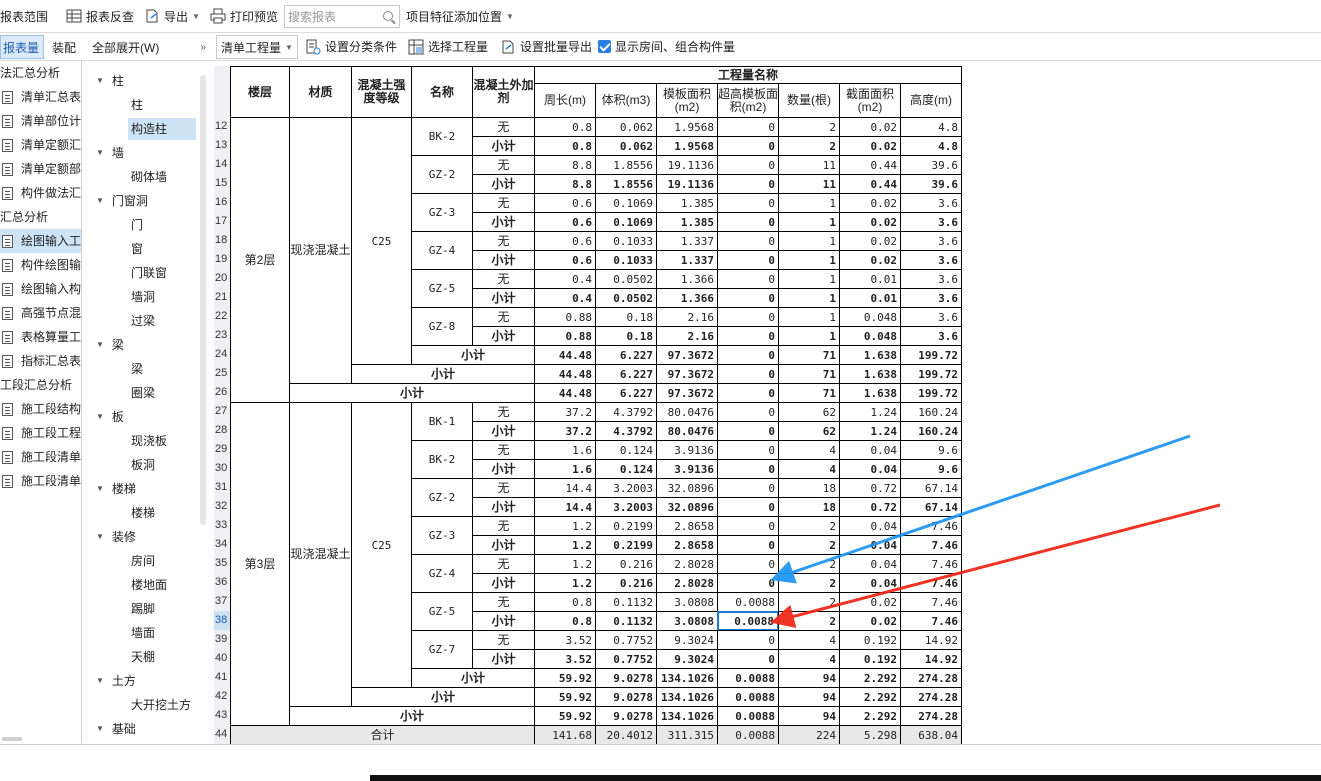 The image size is (1321, 781). What do you see at coordinates (40, 361) in the screenshot?
I see `report-list-item: 指标汇总表` at bounding box center [40, 361].